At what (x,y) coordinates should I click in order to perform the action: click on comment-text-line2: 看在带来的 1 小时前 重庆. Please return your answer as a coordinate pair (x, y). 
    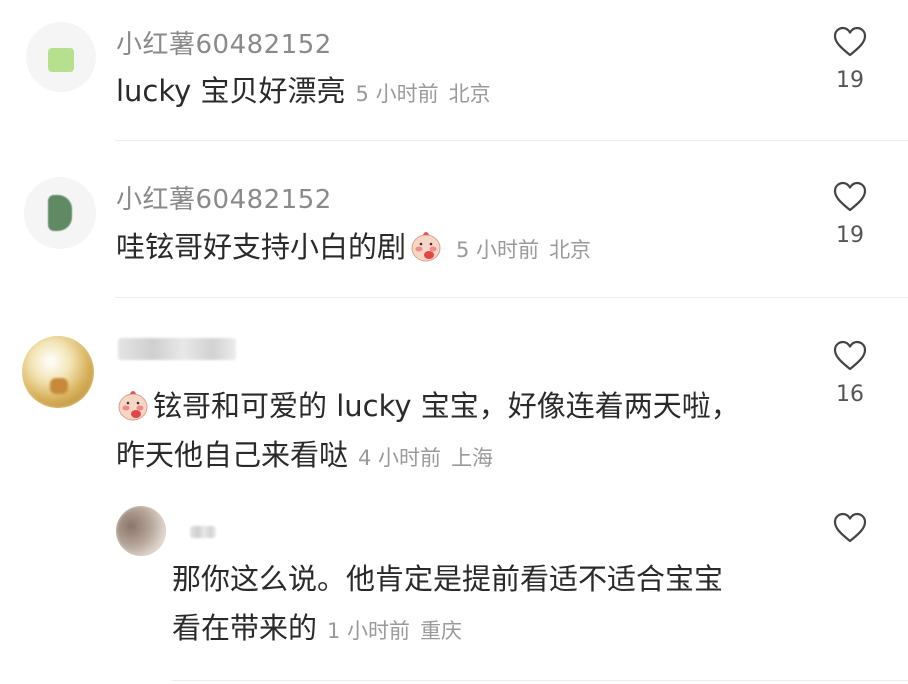
    Looking at the image, I should click on (317, 629).